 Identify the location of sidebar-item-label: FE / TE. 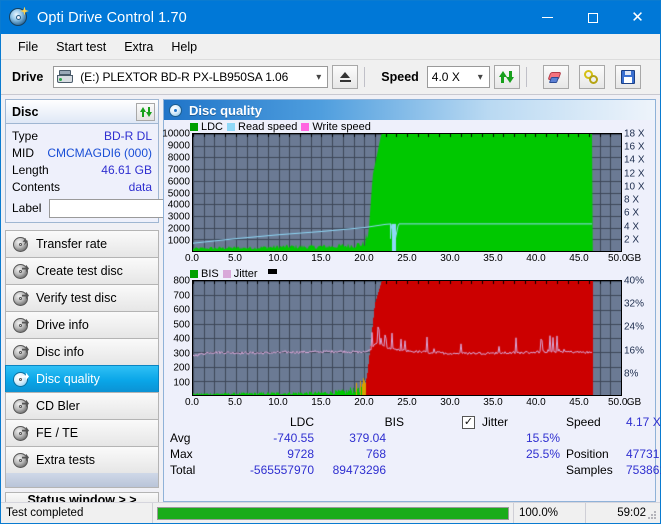
(57, 433).